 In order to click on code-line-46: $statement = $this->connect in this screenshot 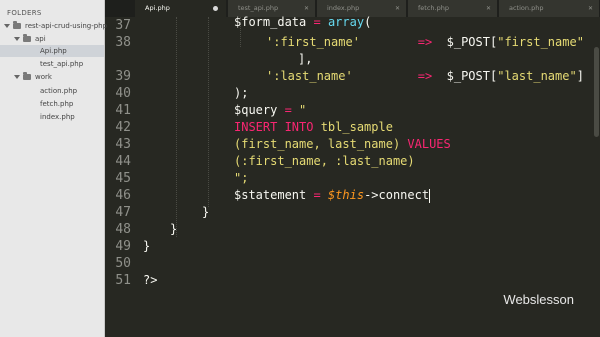, I will do `click(332, 195)`.